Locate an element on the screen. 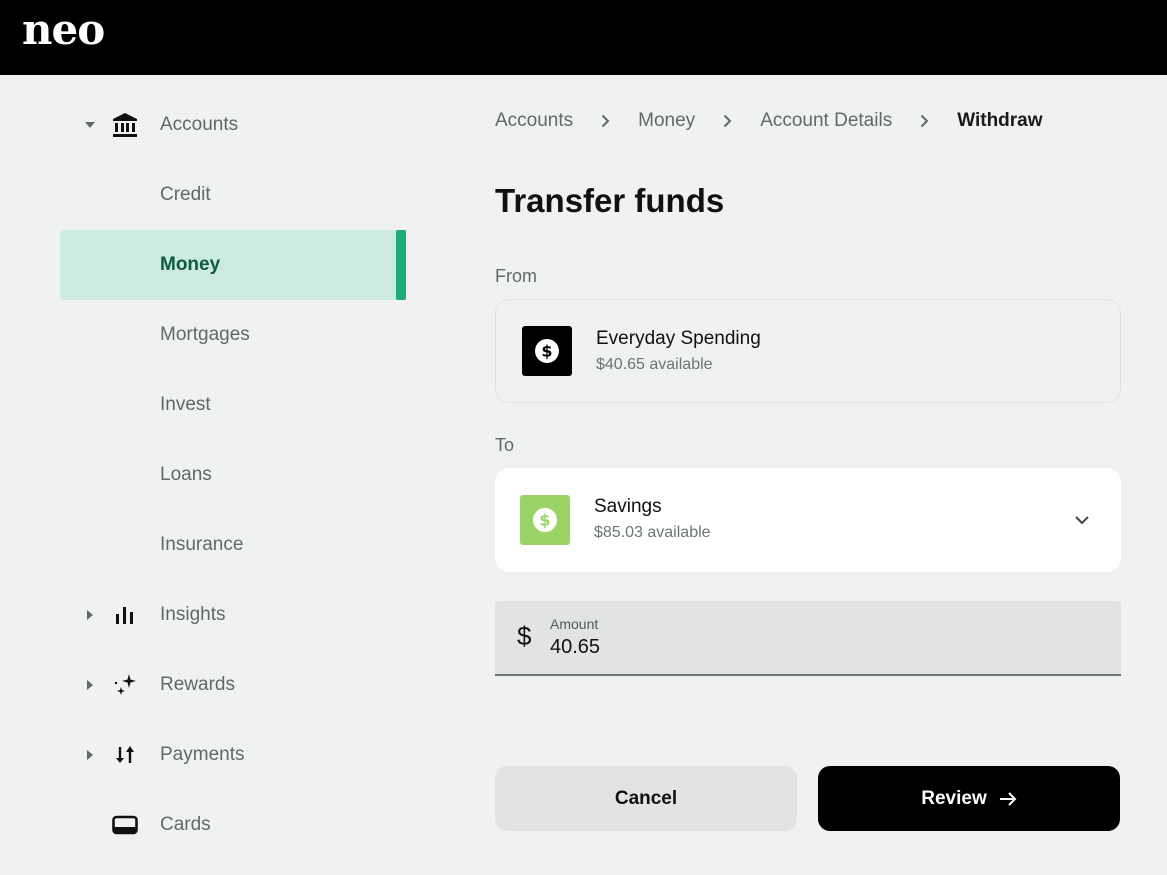 Image resolution: width=1167 pixels, height=875 pixels. sidebar-item-insurance: Insurance is located at coordinates (233, 545).